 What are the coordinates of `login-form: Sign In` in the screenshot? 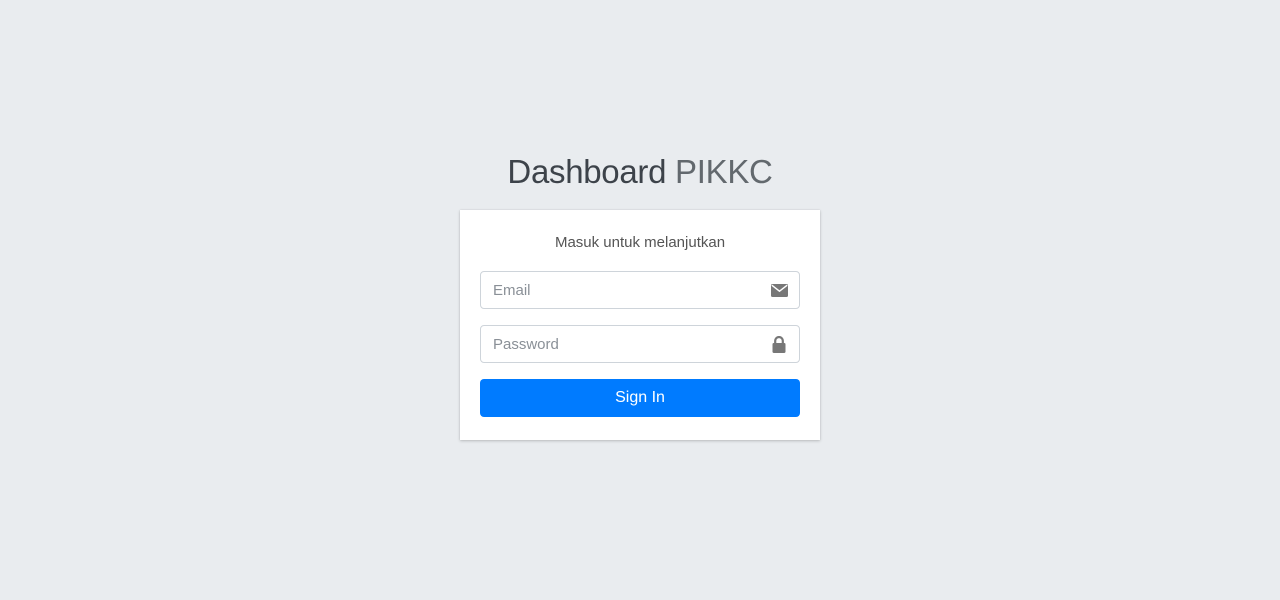 It's located at (640, 344).